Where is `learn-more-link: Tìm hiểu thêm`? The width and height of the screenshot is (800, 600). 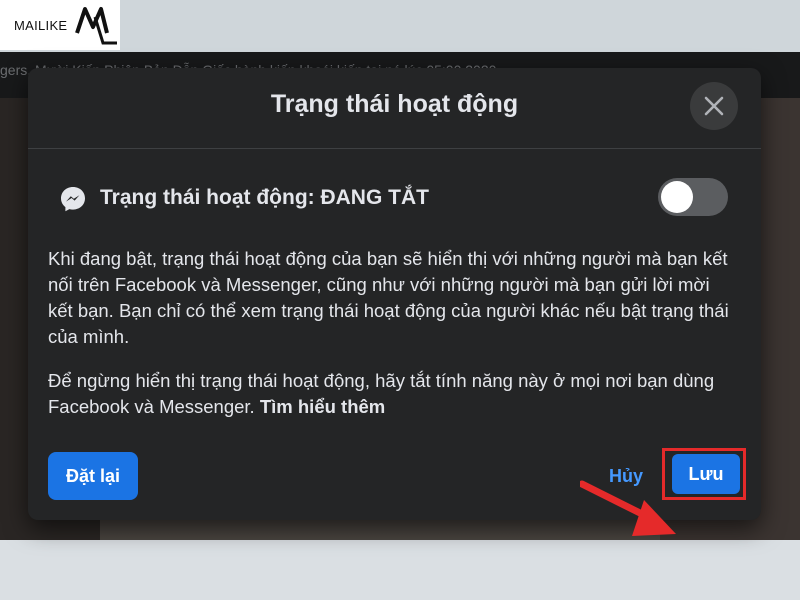
learn-more-link: Tìm hiểu thêm is located at coordinates (322, 406).